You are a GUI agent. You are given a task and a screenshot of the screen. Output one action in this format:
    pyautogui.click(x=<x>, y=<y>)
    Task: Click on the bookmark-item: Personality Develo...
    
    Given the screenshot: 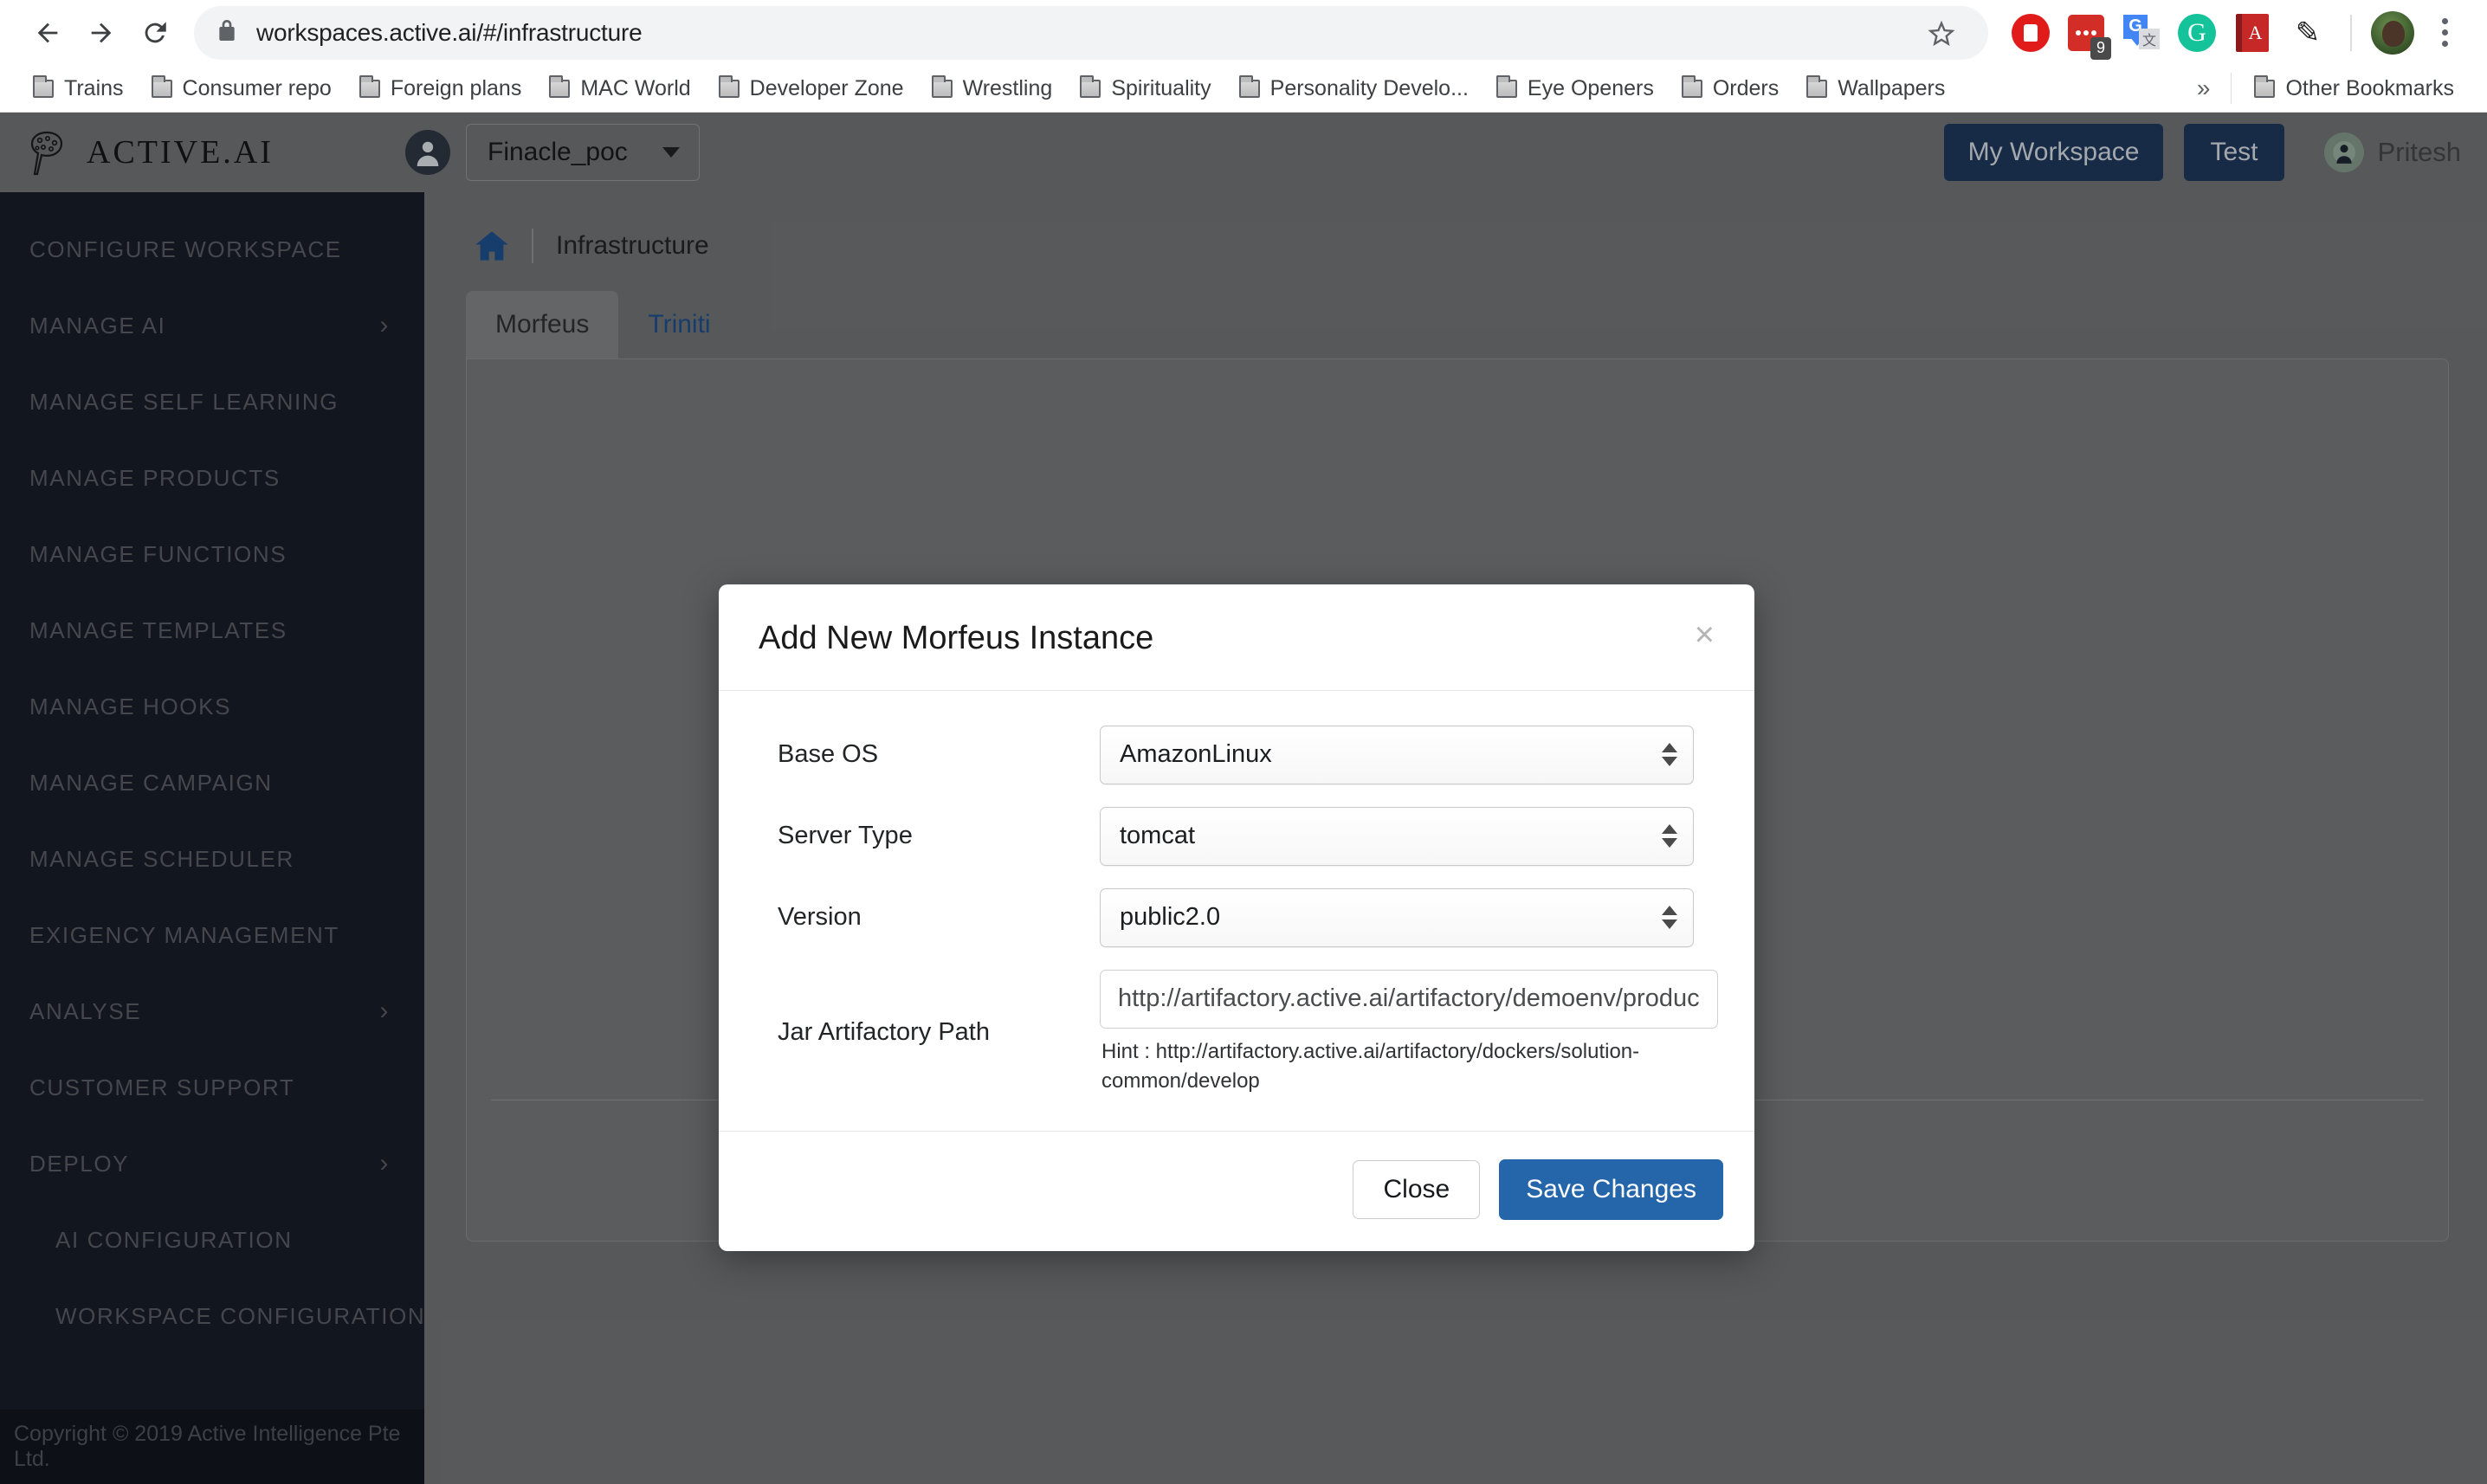 What is the action you would take?
    pyautogui.click(x=1354, y=88)
    